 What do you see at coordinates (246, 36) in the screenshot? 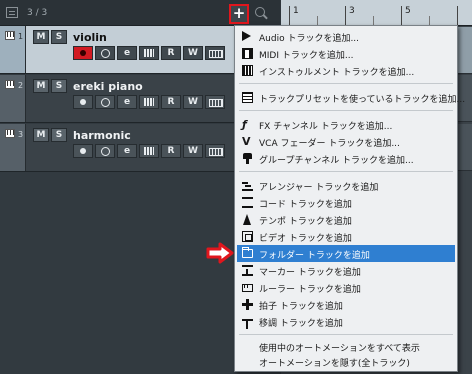
I see `audio-icon` at bounding box center [246, 36].